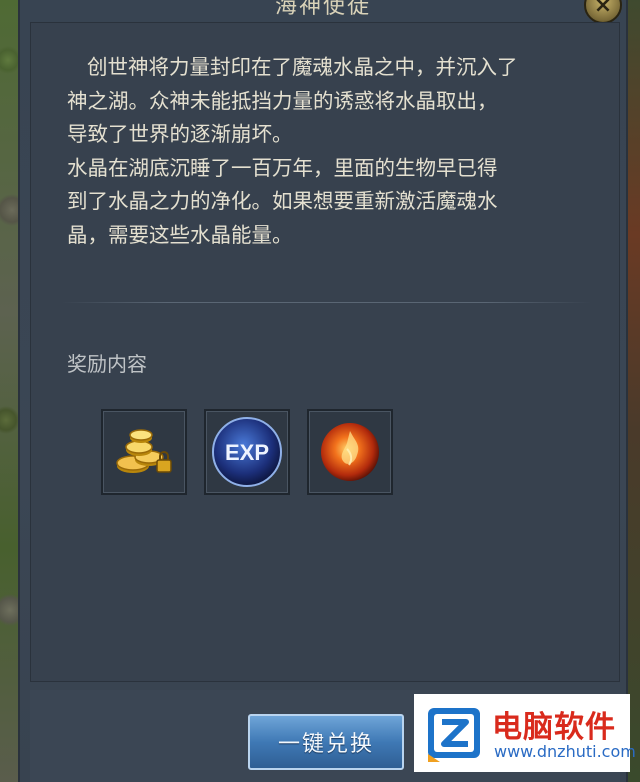 This screenshot has width=640, height=782. I want to click on reward-slot-exp: EXP, so click(247, 452).